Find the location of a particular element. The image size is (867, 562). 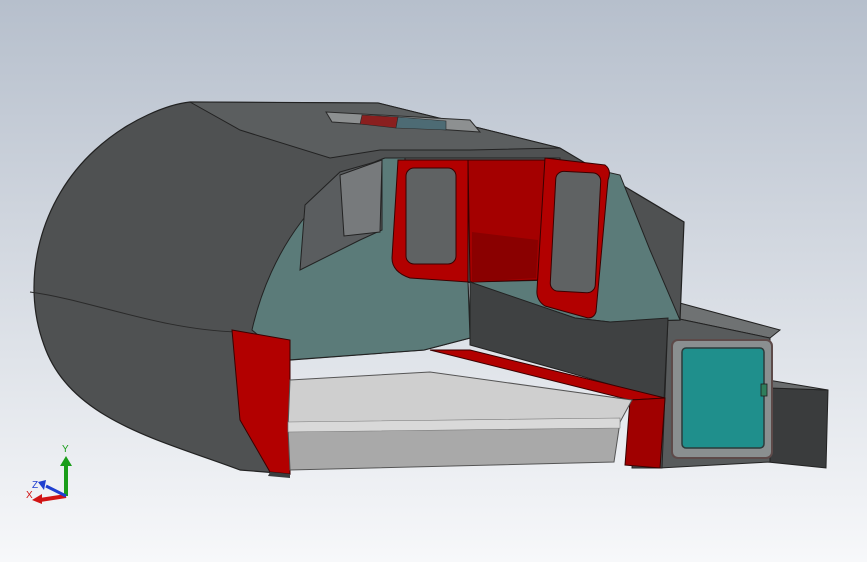

bed-side-red is located at coordinates (645, 433).